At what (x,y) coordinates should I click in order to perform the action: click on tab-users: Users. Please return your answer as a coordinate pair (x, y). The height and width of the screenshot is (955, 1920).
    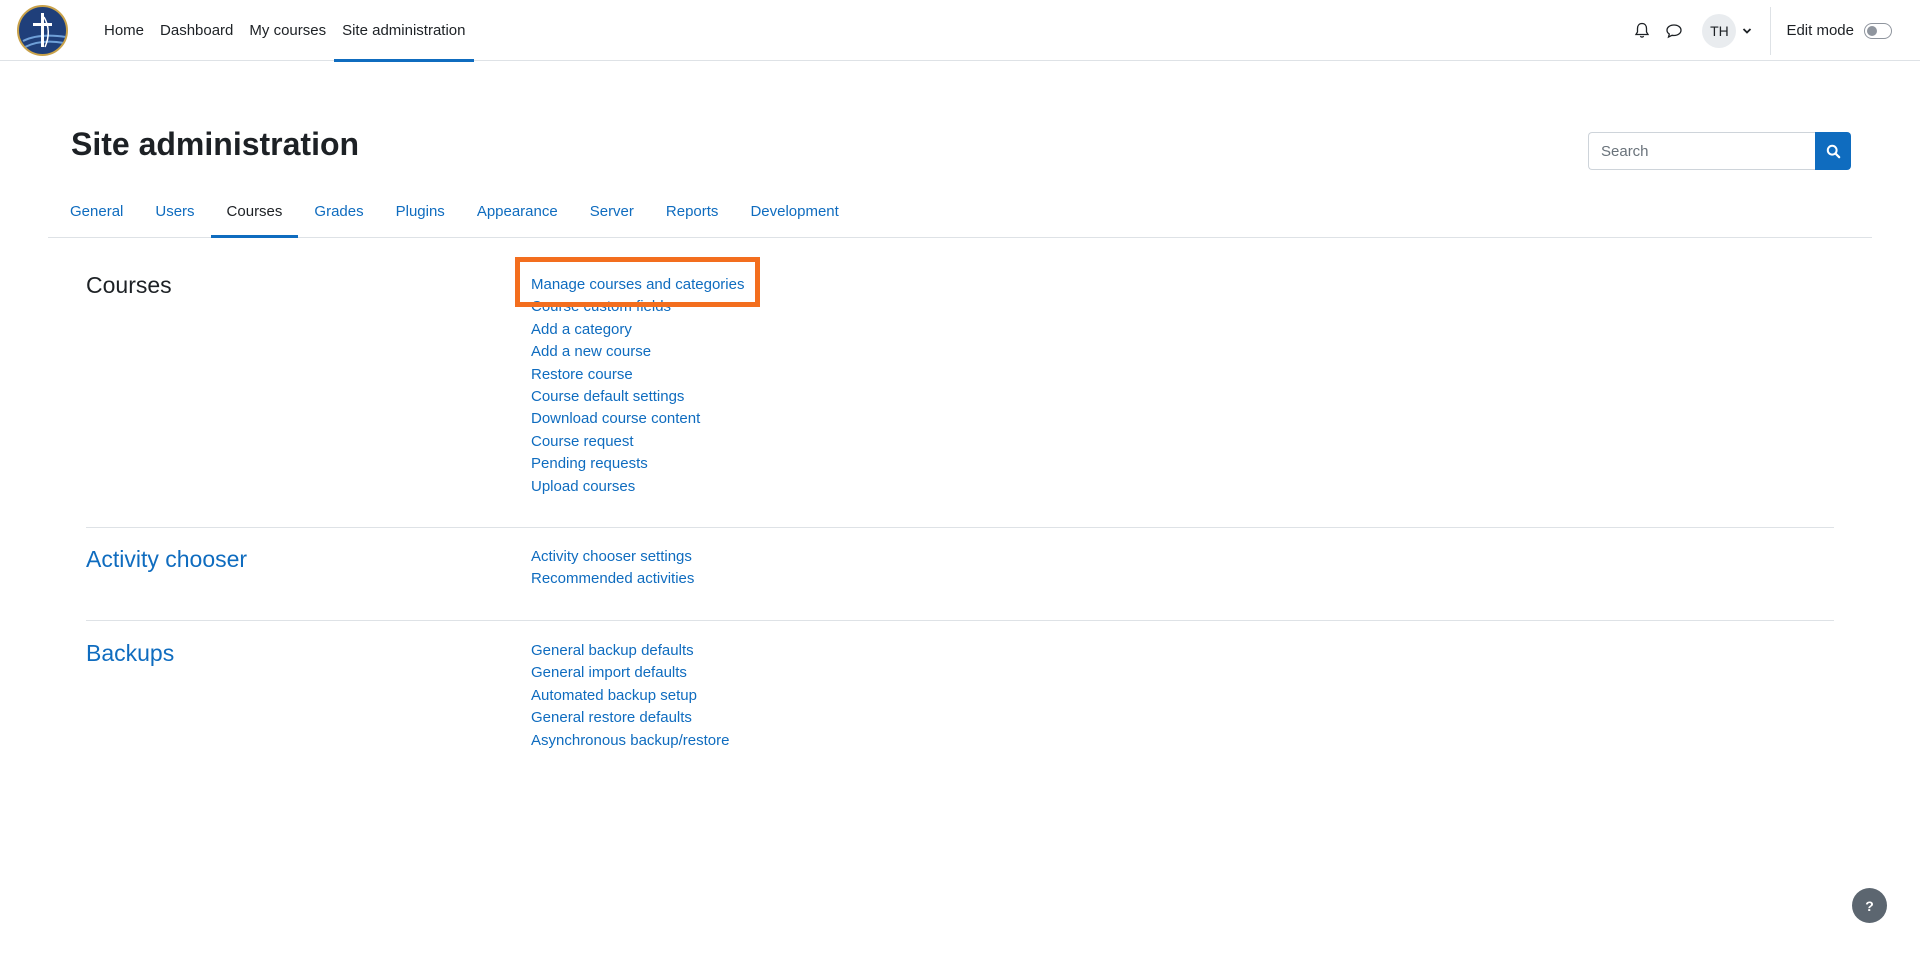
    Looking at the image, I should click on (174, 211).